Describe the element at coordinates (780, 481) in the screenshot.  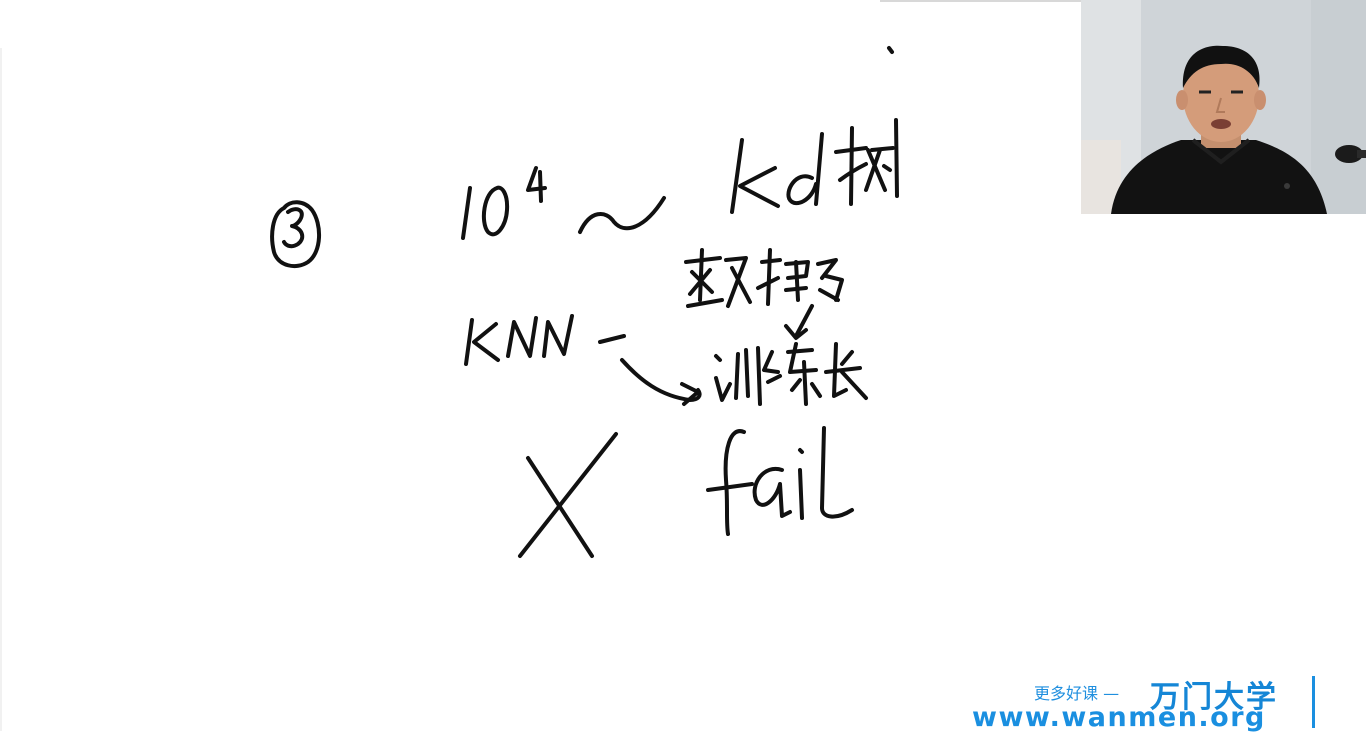
I see `handwritten-fail` at that location.